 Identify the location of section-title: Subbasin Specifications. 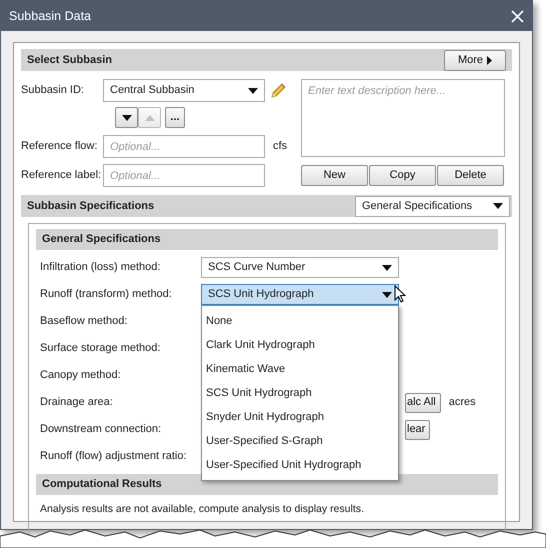
(90, 206).